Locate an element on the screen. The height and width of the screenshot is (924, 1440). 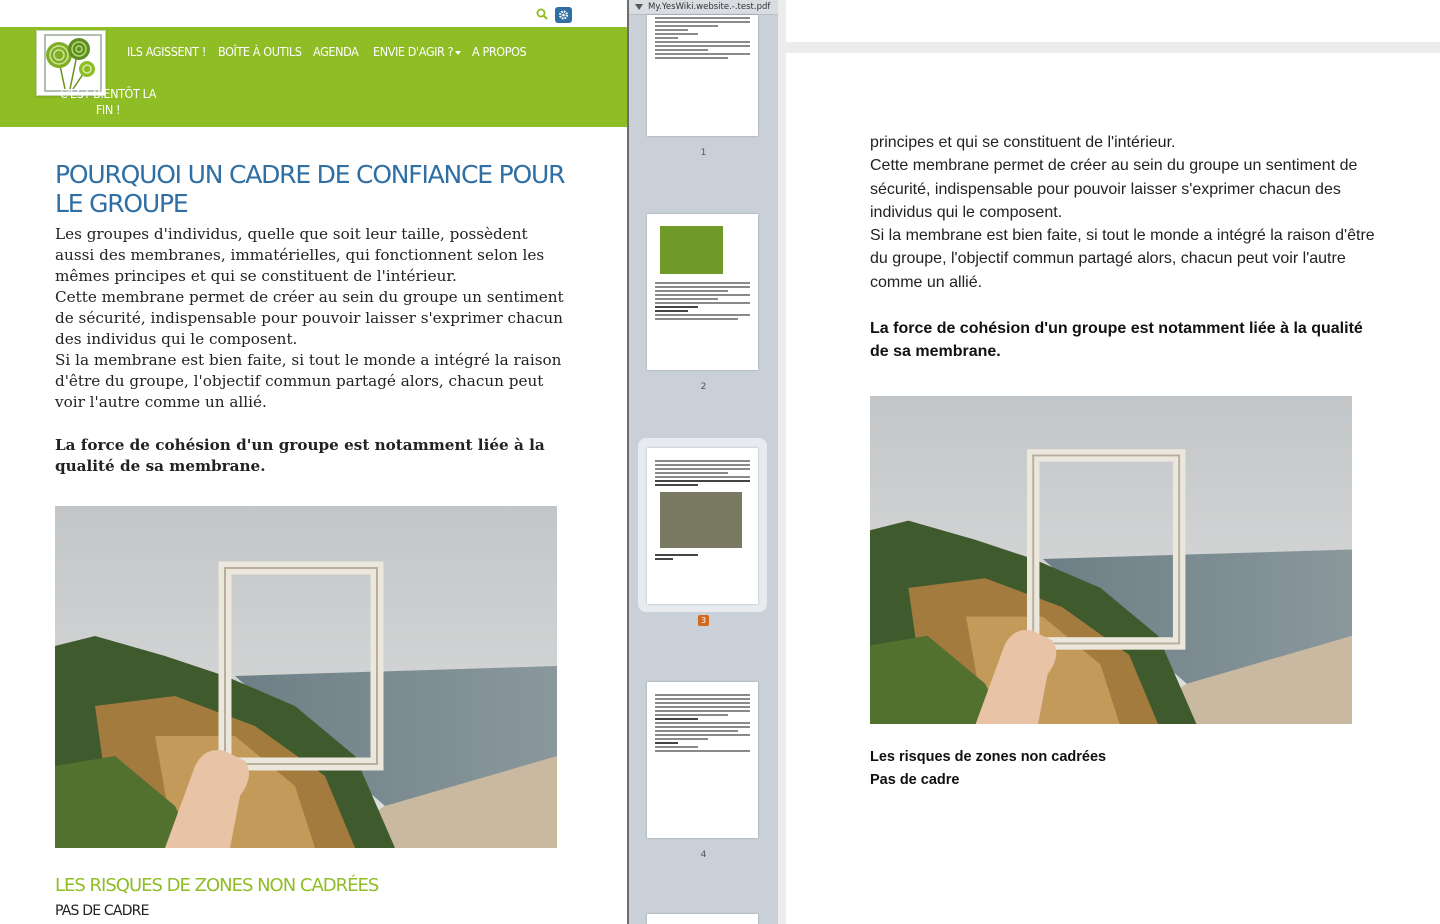
page-number-2: 2 is located at coordinates (703, 387).